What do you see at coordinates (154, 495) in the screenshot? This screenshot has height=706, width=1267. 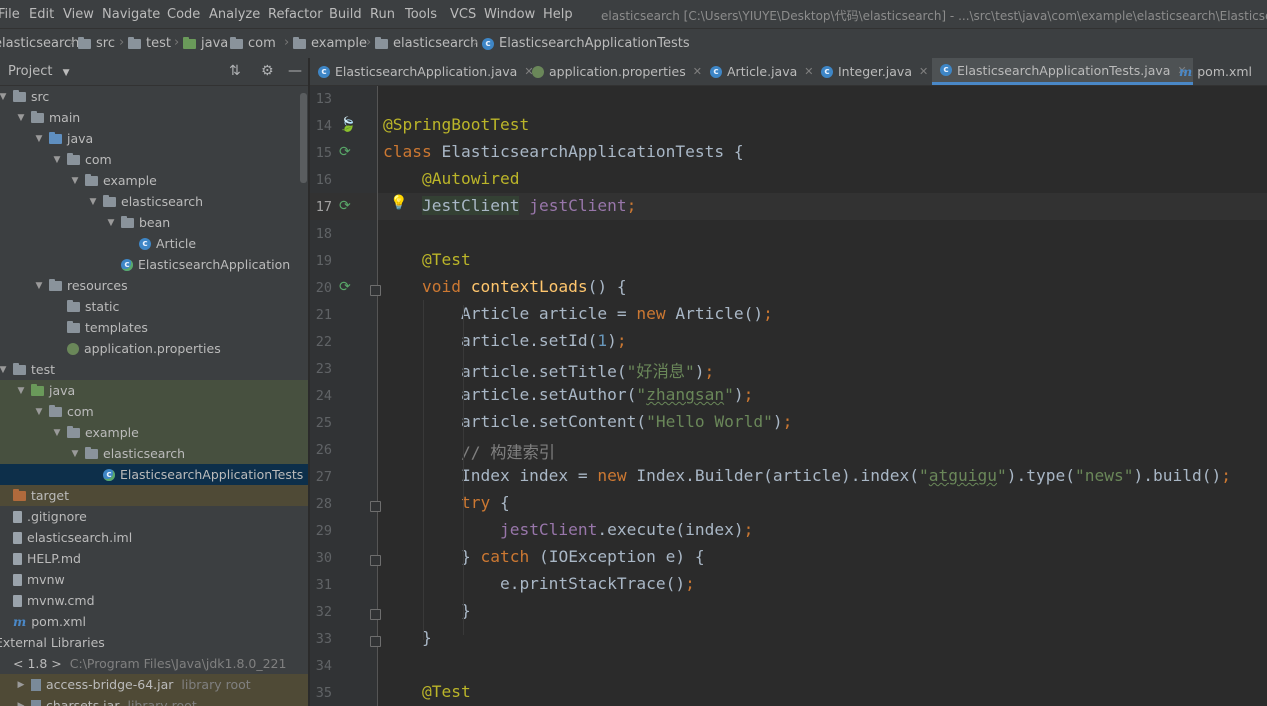 I see `tree-item: target` at bounding box center [154, 495].